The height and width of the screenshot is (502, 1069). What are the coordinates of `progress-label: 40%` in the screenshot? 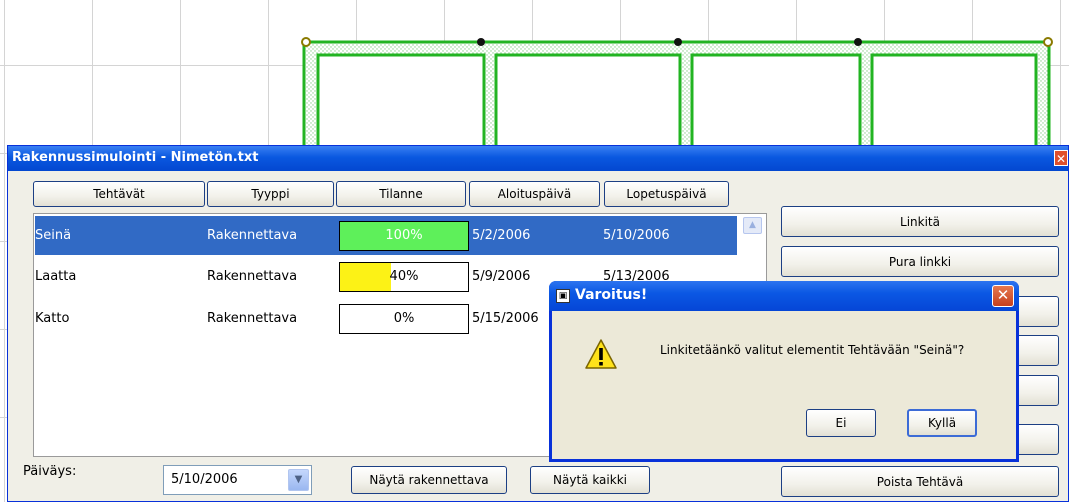 It's located at (404, 276).